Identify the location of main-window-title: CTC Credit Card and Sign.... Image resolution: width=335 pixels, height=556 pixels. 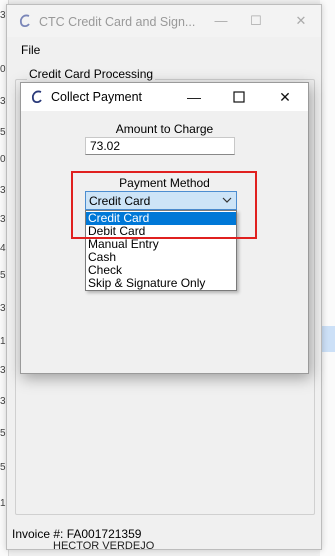
(117, 22).